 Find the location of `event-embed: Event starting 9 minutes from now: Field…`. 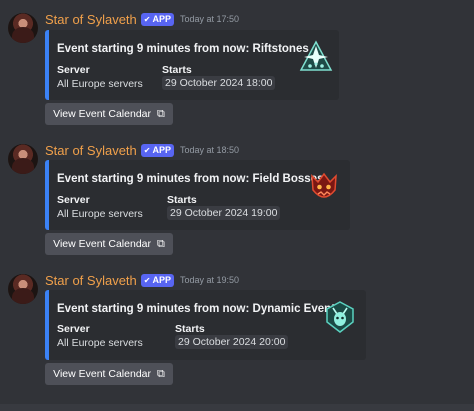

event-embed: Event starting 9 minutes from now: Field… is located at coordinates (197, 195).